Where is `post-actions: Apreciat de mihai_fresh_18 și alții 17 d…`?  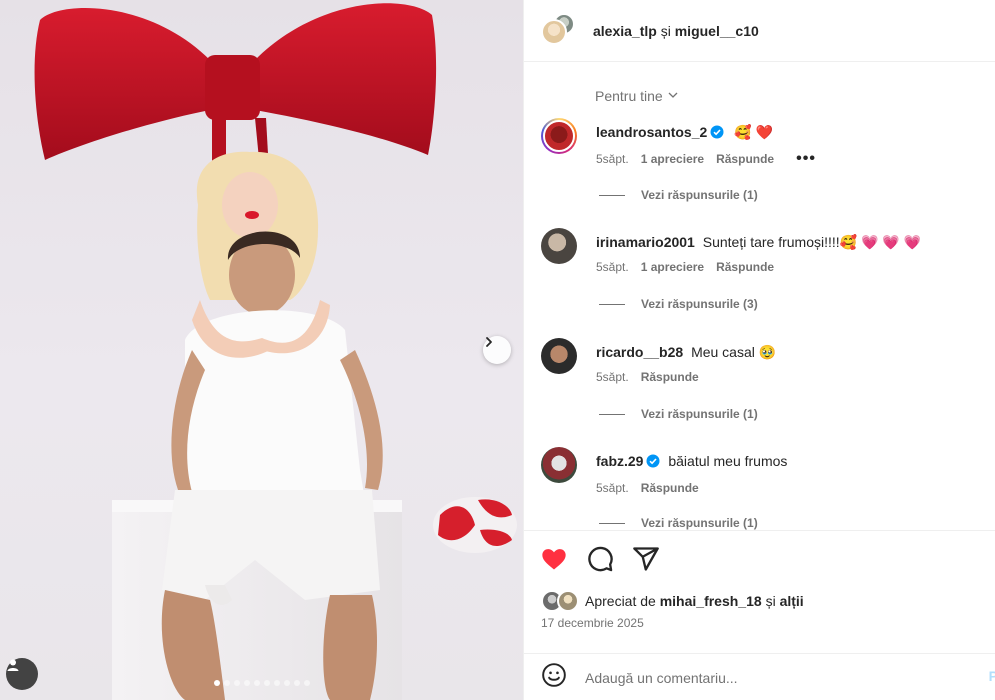
post-actions: Apreciat de mihai_fresh_18 și alții 17 d… is located at coordinates (759, 615).